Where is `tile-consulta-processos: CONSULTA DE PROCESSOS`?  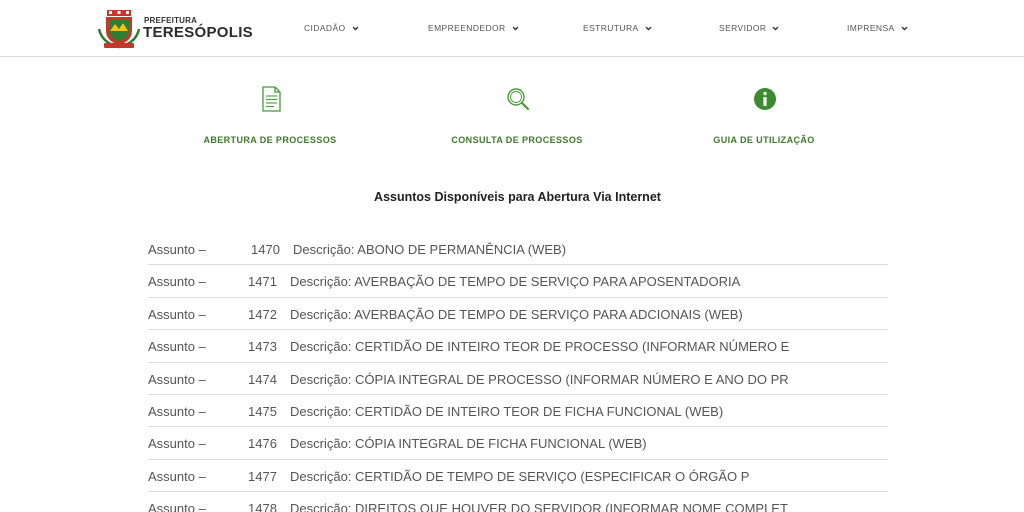 tile-consulta-processos: CONSULTA DE PROCESSOS is located at coordinates (517, 117).